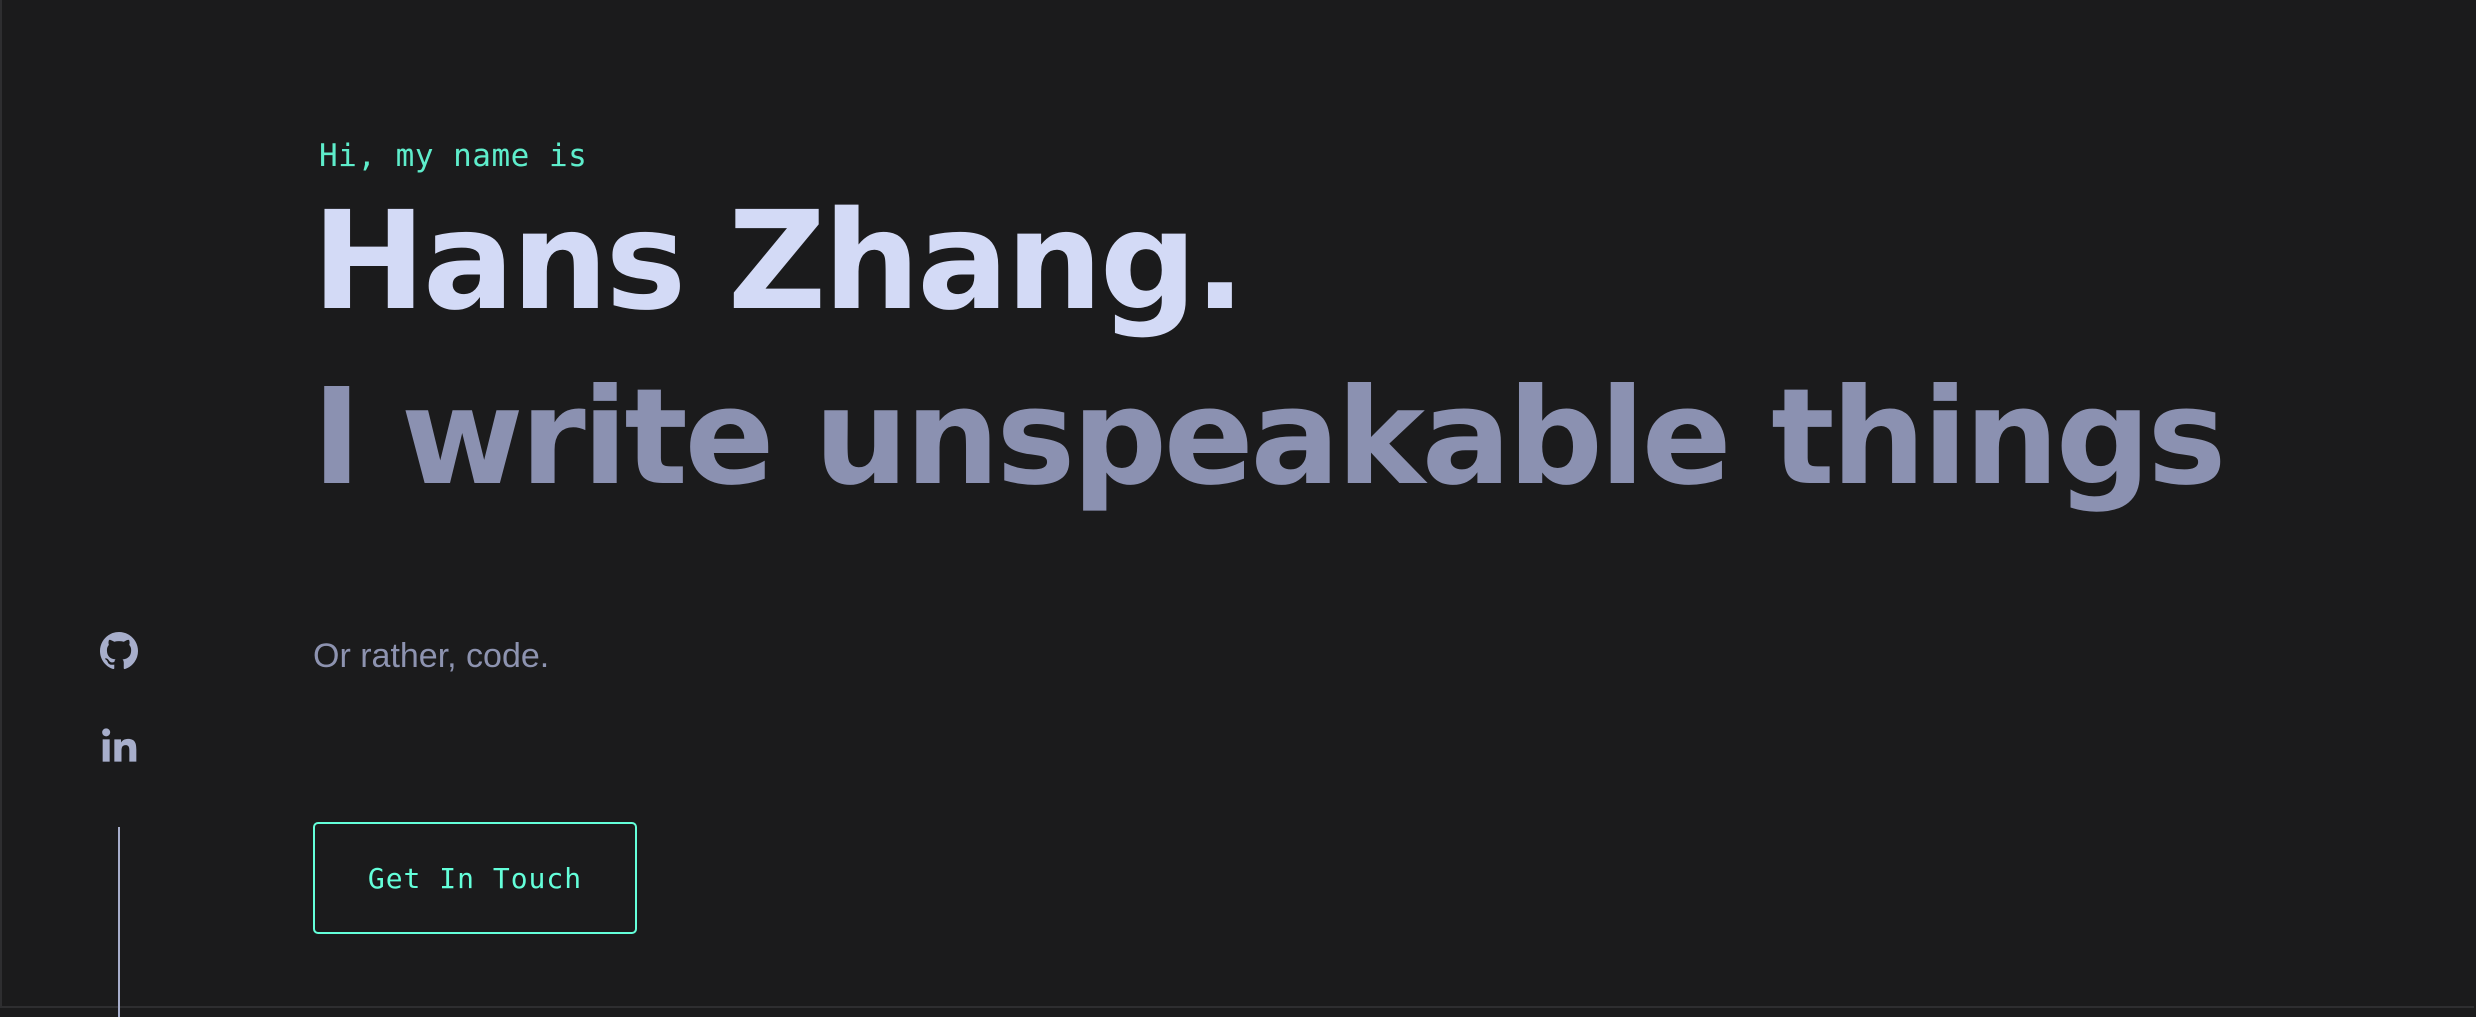  What do you see at coordinates (1269, 438) in the screenshot?
I see `hero-tagline: I write unspeakable things` at bounding box center [1269, 438].